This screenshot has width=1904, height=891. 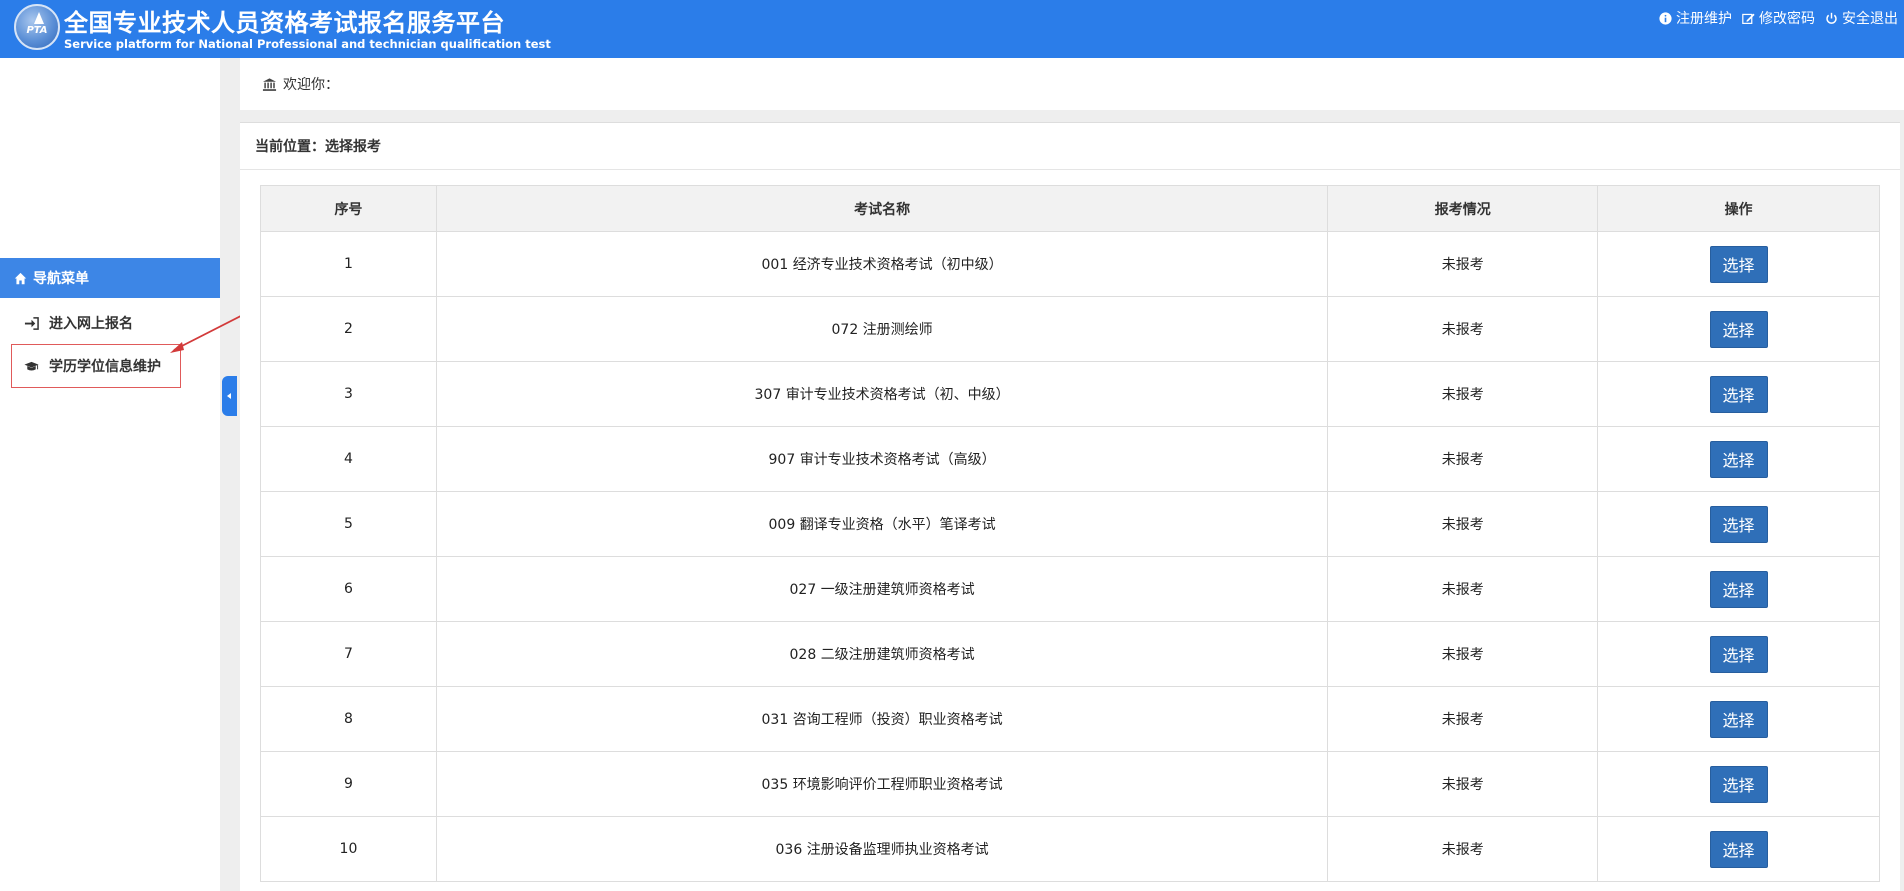 I want to click on table-row: 2 072 注册测绘师 未报考 选择, so click(x=1070, y=329).